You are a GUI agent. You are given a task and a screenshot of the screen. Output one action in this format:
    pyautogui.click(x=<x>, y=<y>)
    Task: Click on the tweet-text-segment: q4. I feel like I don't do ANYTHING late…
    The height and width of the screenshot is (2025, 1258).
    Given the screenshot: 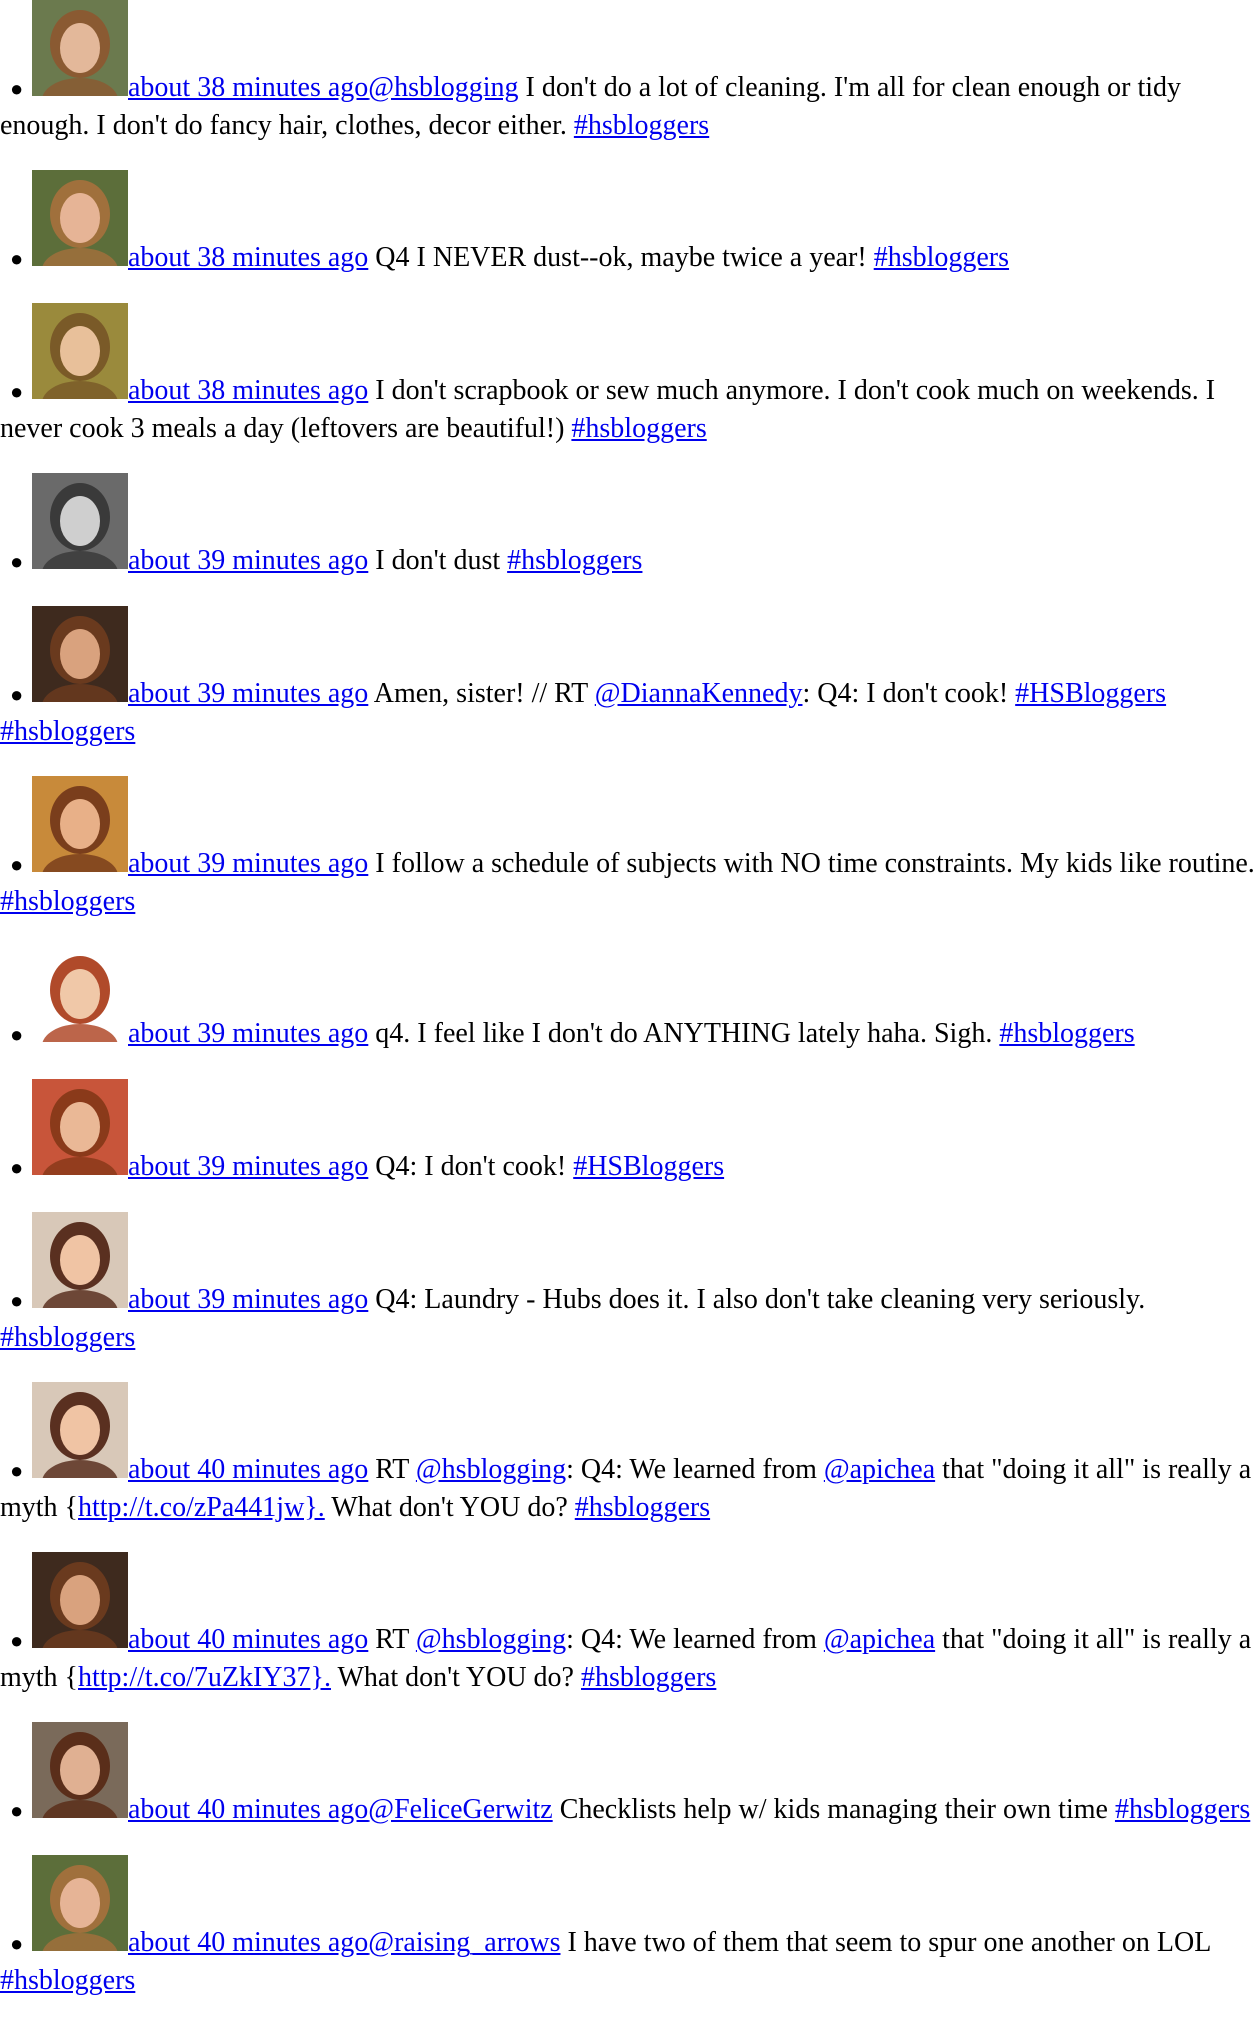 What is the action you would take?
    pyautogui.click(x=684, y=1033)
    